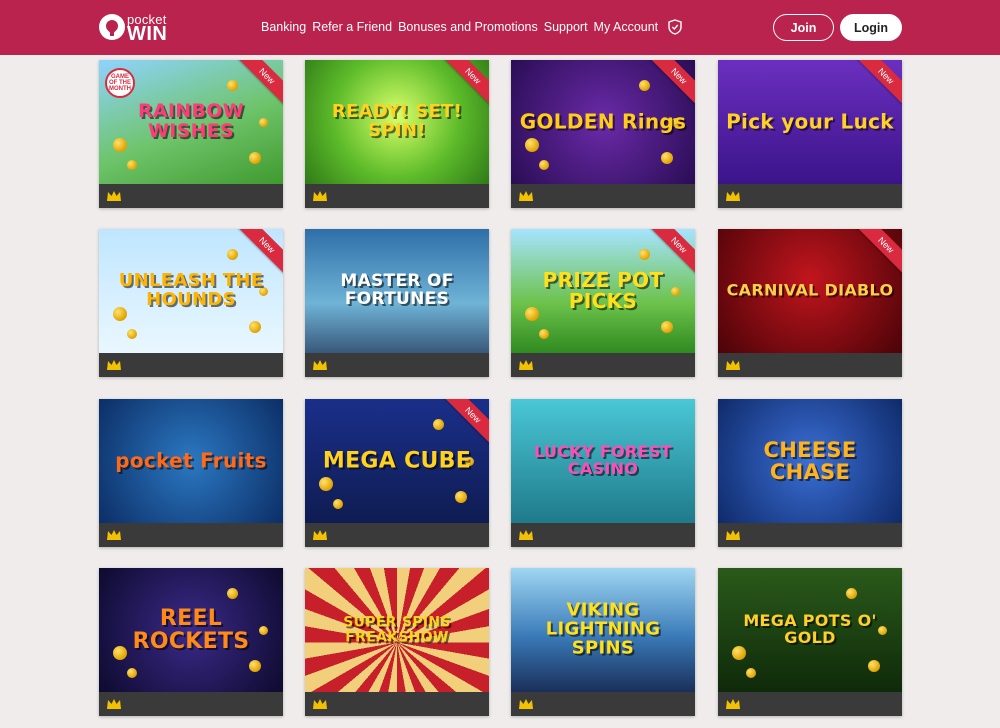  I want to click on game-title: pocket Fruits, so click(191, 460).